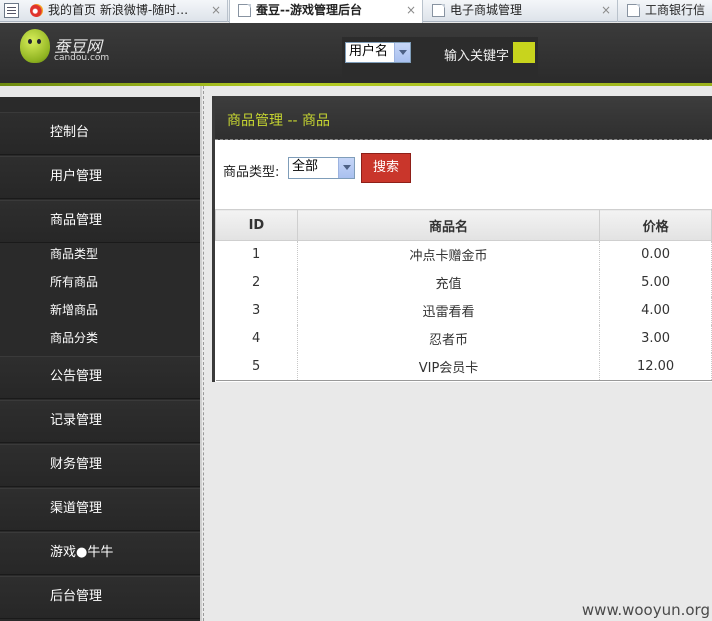 The image size is (712, 621). I want to click on browser-tab-weibo: 我的首页 新浪微博-随时… ×, so click(125, 11).